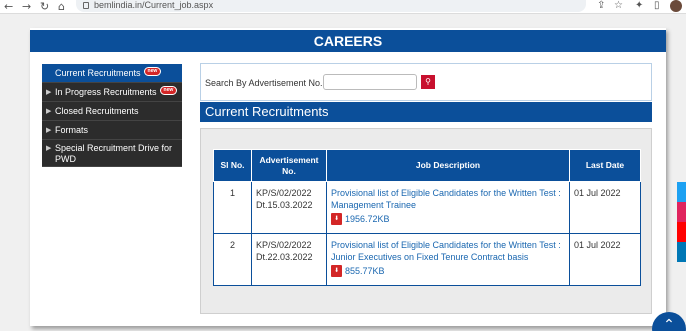 This screenshot has height=331, width=686. I want to click on search-section: Search By Advertisement No. : ⚲, so click(426, 82).